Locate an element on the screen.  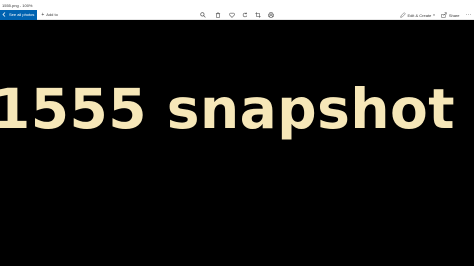
add-to-label: Add to is located at coordinates (52, 14).